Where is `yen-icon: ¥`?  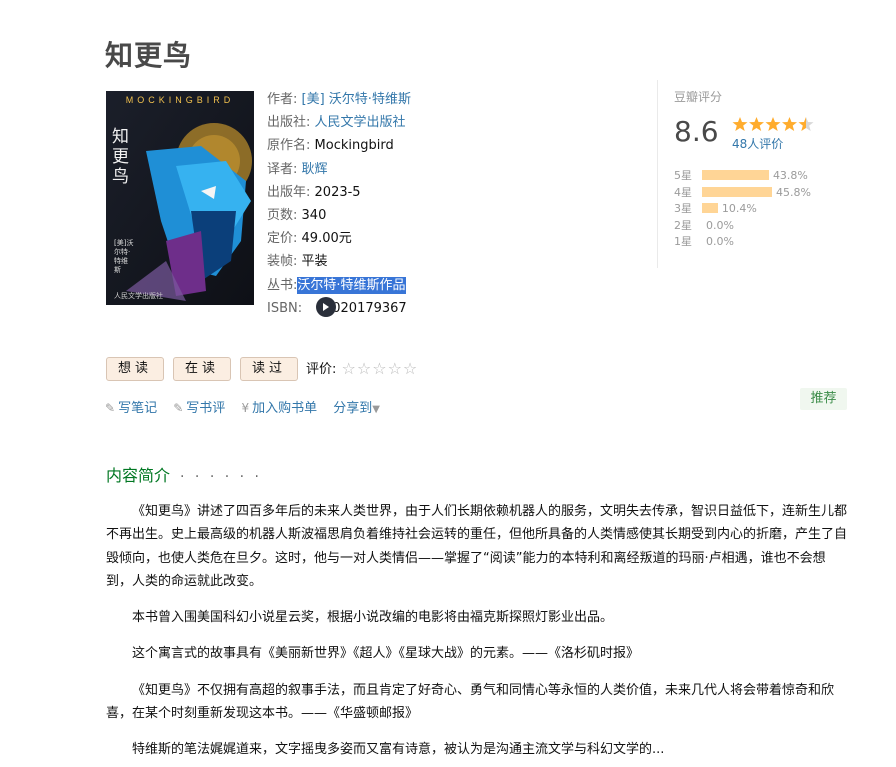 yen-icon: ¥ is located at coordinates (245, 408).